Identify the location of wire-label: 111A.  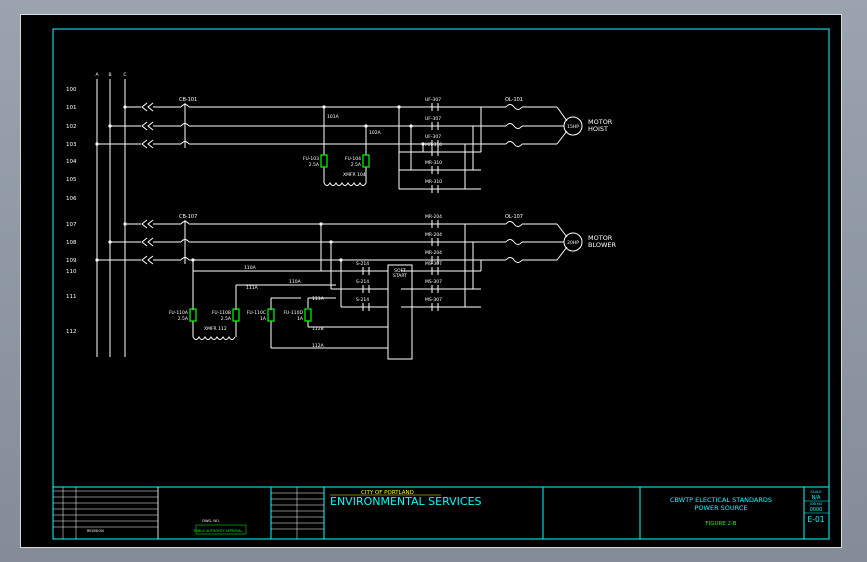
(318, 299).